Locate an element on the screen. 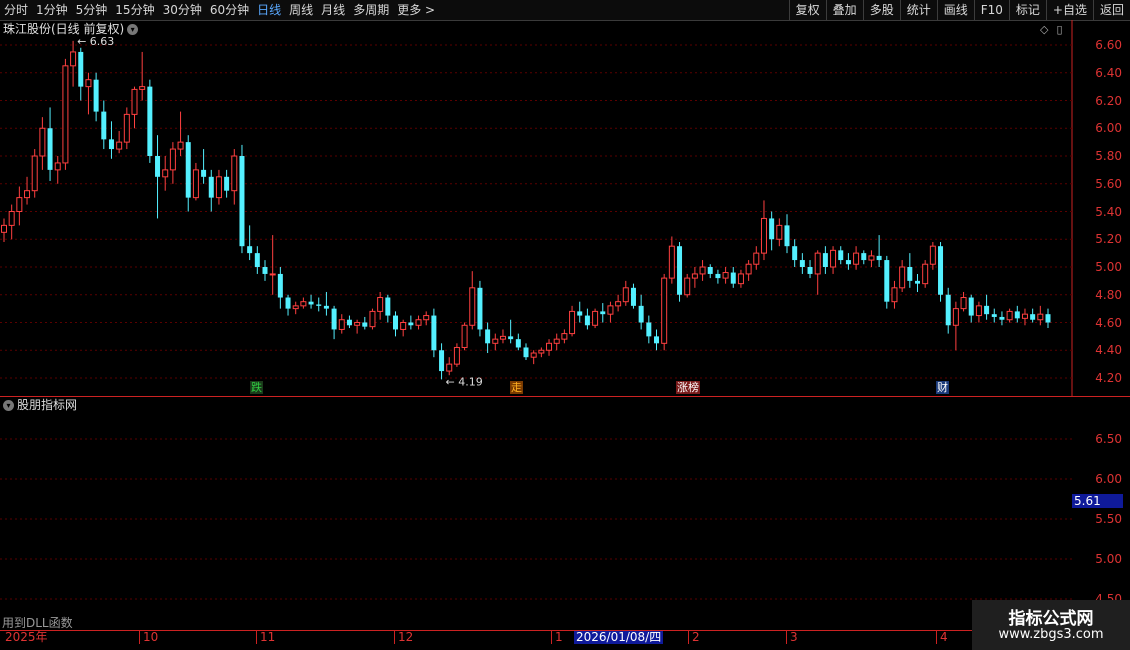 The width and height of the screenshot is (1130, 650). period-tab: 多周期 is located at coordinates (371, 10).